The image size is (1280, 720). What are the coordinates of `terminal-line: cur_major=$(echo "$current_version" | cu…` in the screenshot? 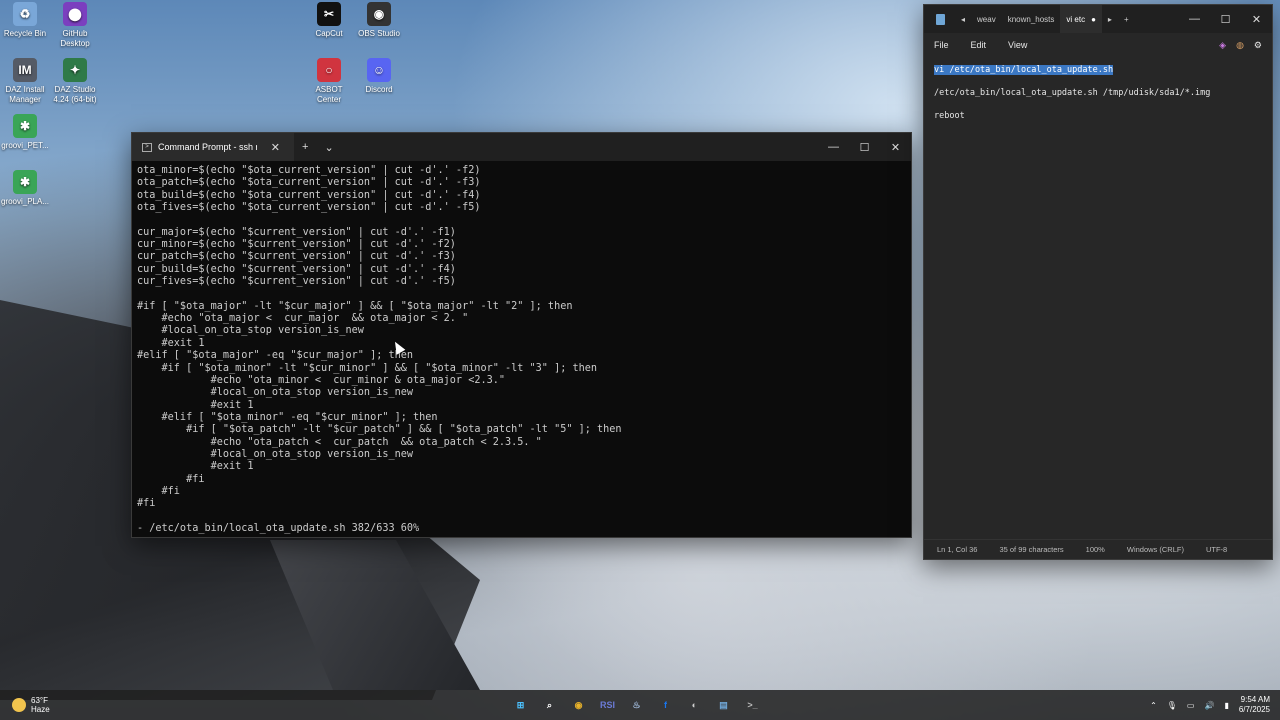 It's located at (296, 232).